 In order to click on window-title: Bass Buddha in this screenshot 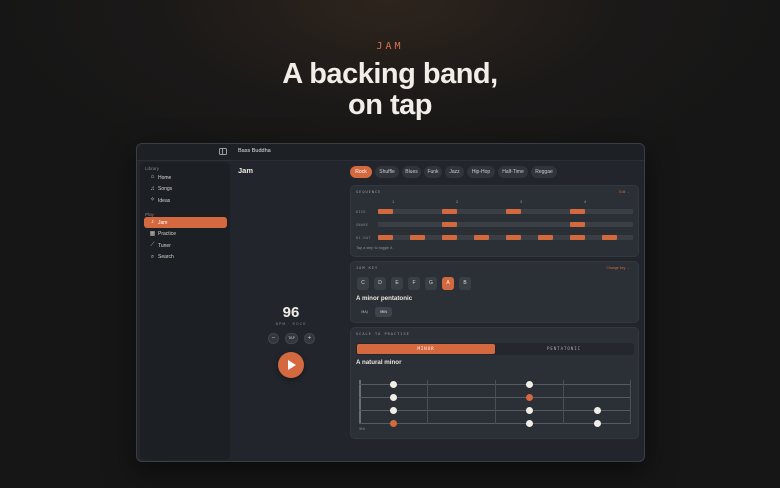, I will do `click(254, 151)`.